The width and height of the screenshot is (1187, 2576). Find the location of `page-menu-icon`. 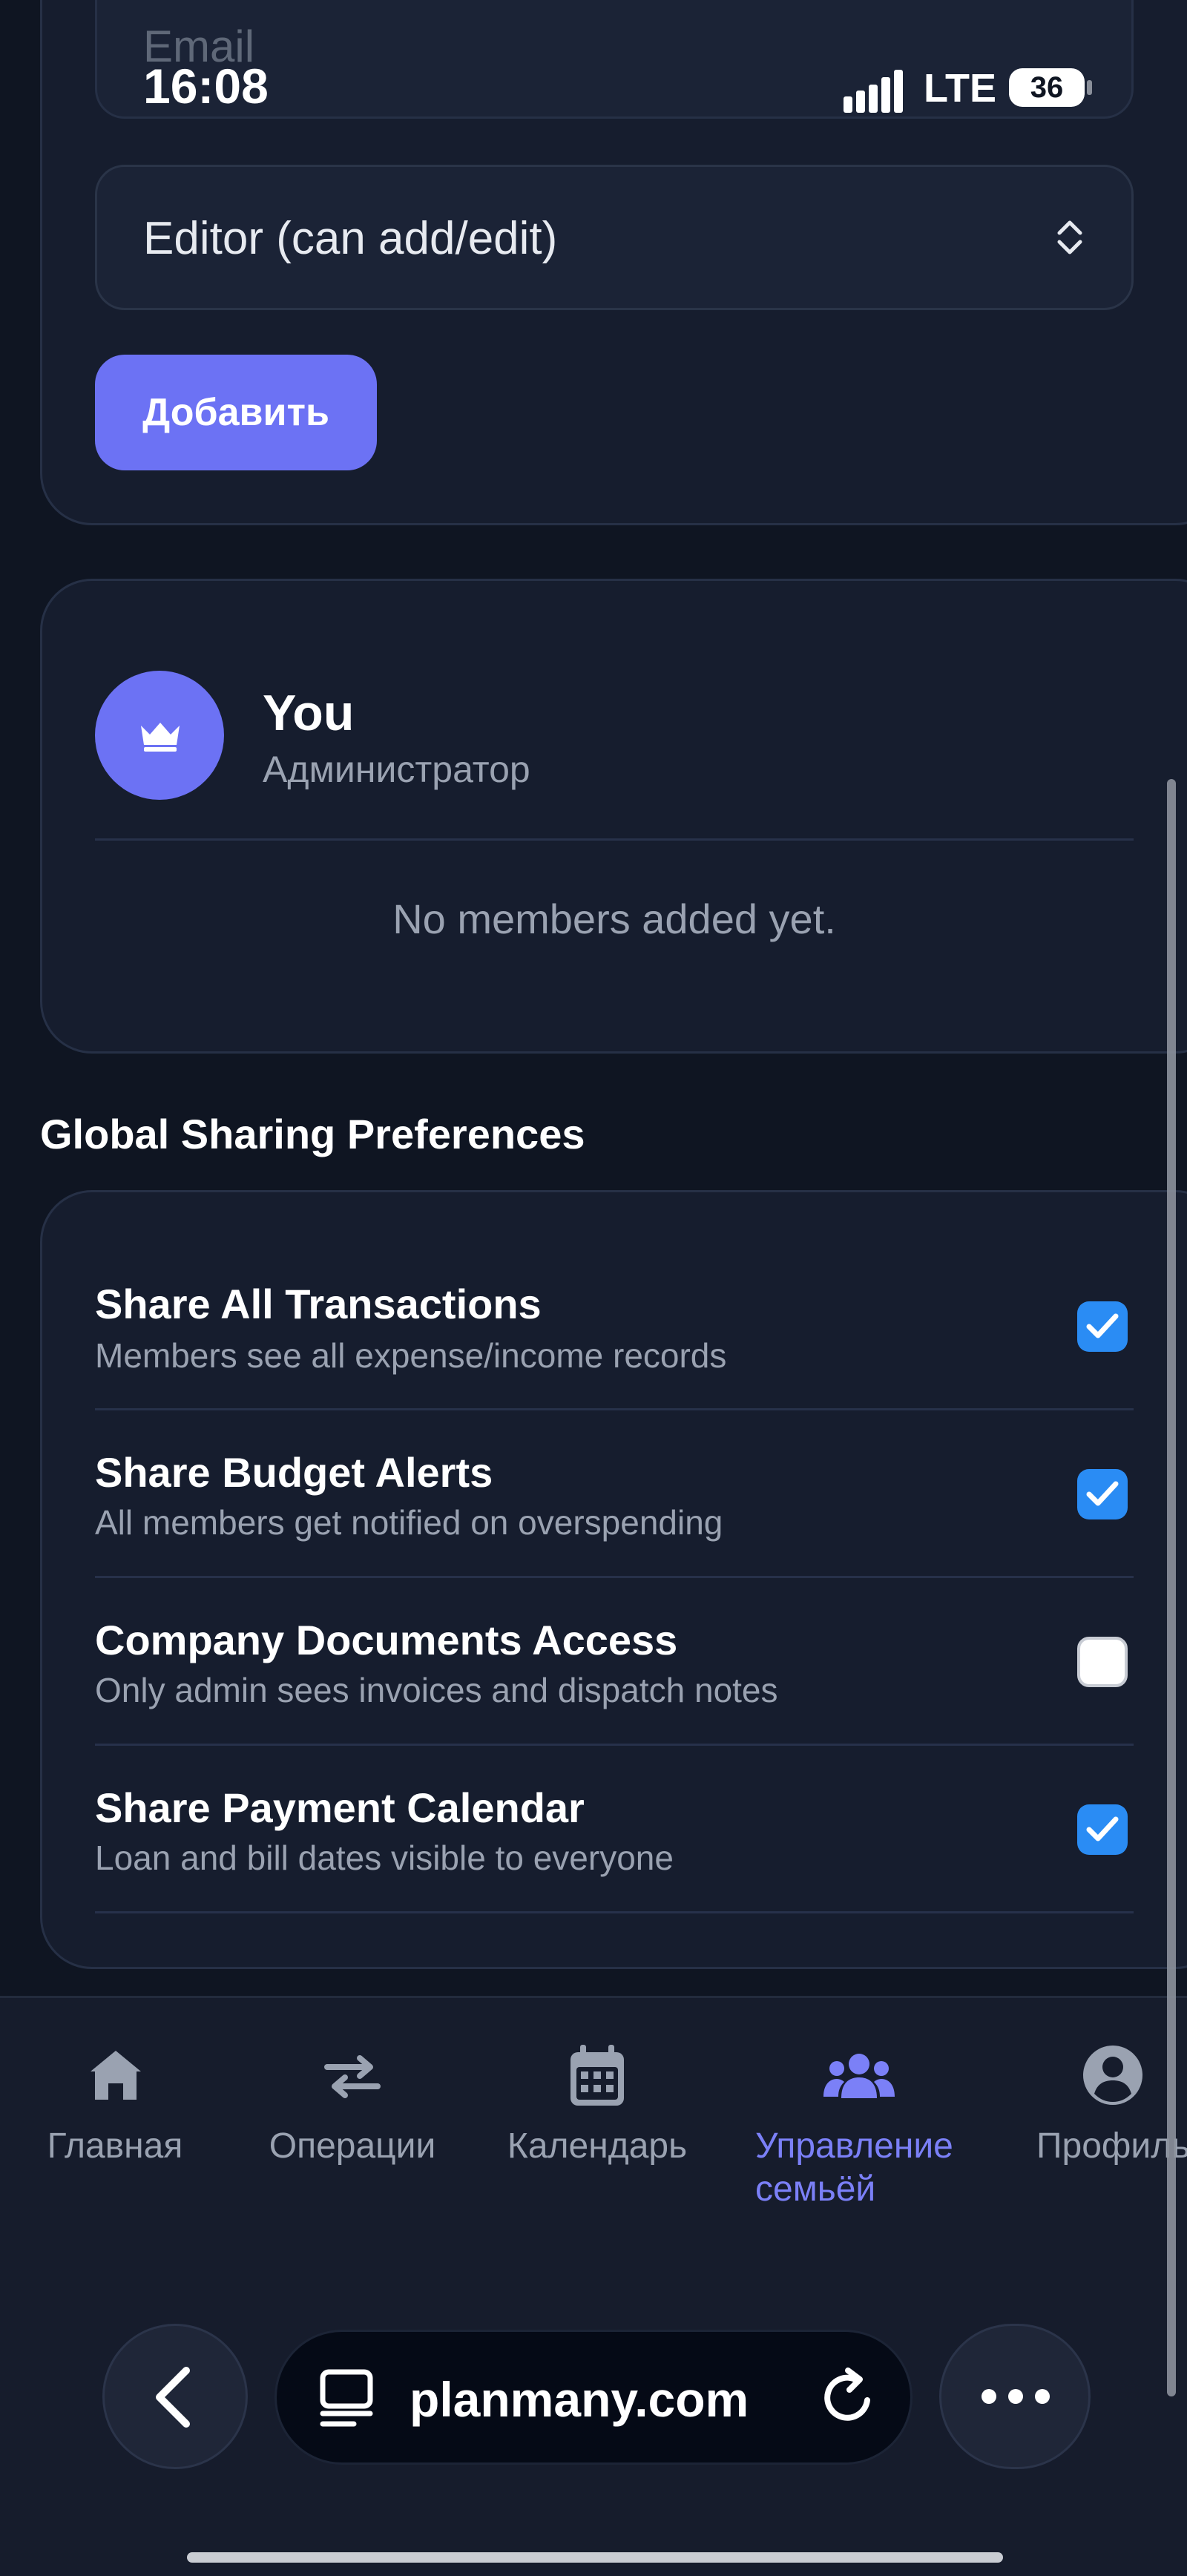

page-menu-icon is located at coordinates (346, 2398).